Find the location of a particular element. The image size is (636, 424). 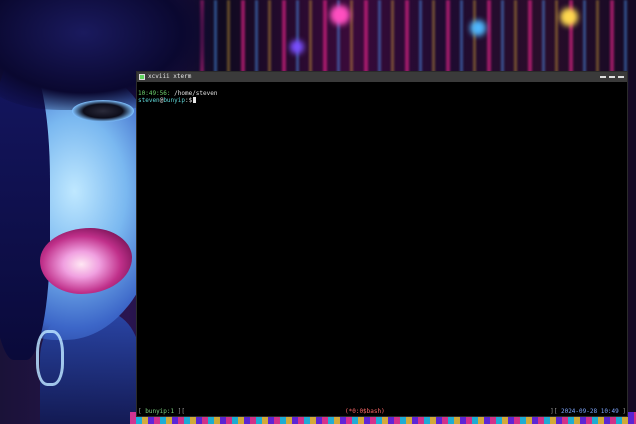

minimize-icon is located at coordinates (603, 77).